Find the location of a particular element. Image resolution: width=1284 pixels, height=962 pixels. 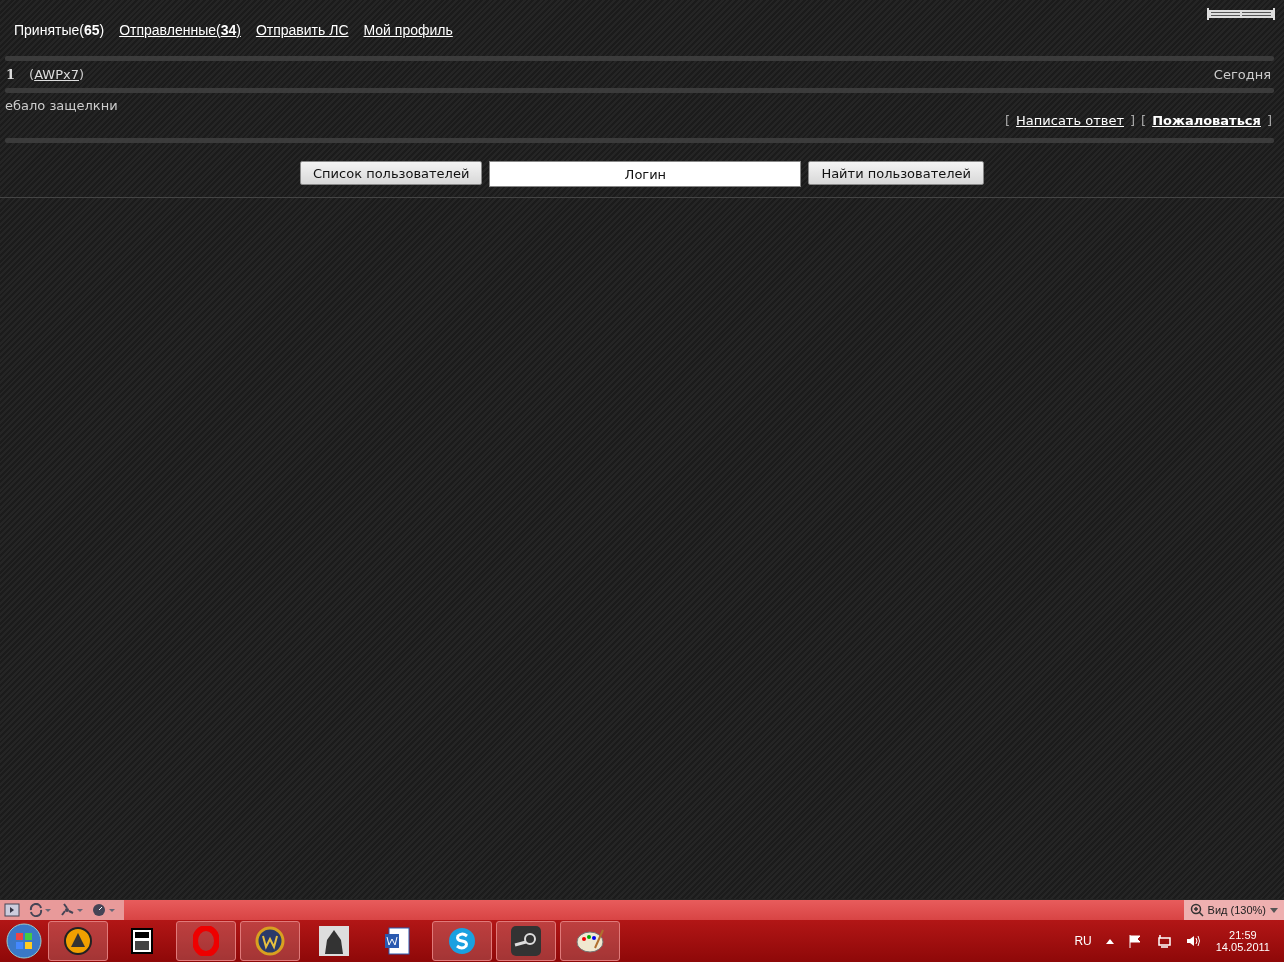

zoom-label: Вид (130%) is located at coordinates (1236, 910).